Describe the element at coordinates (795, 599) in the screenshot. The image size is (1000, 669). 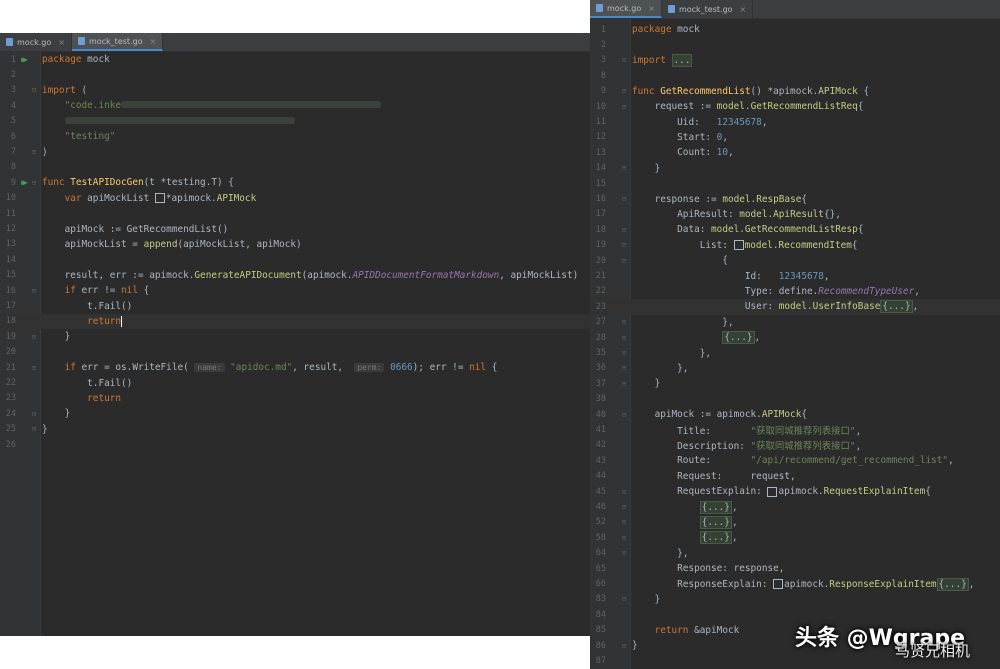
I see `code-line: 83 ⊟ }` at that location.